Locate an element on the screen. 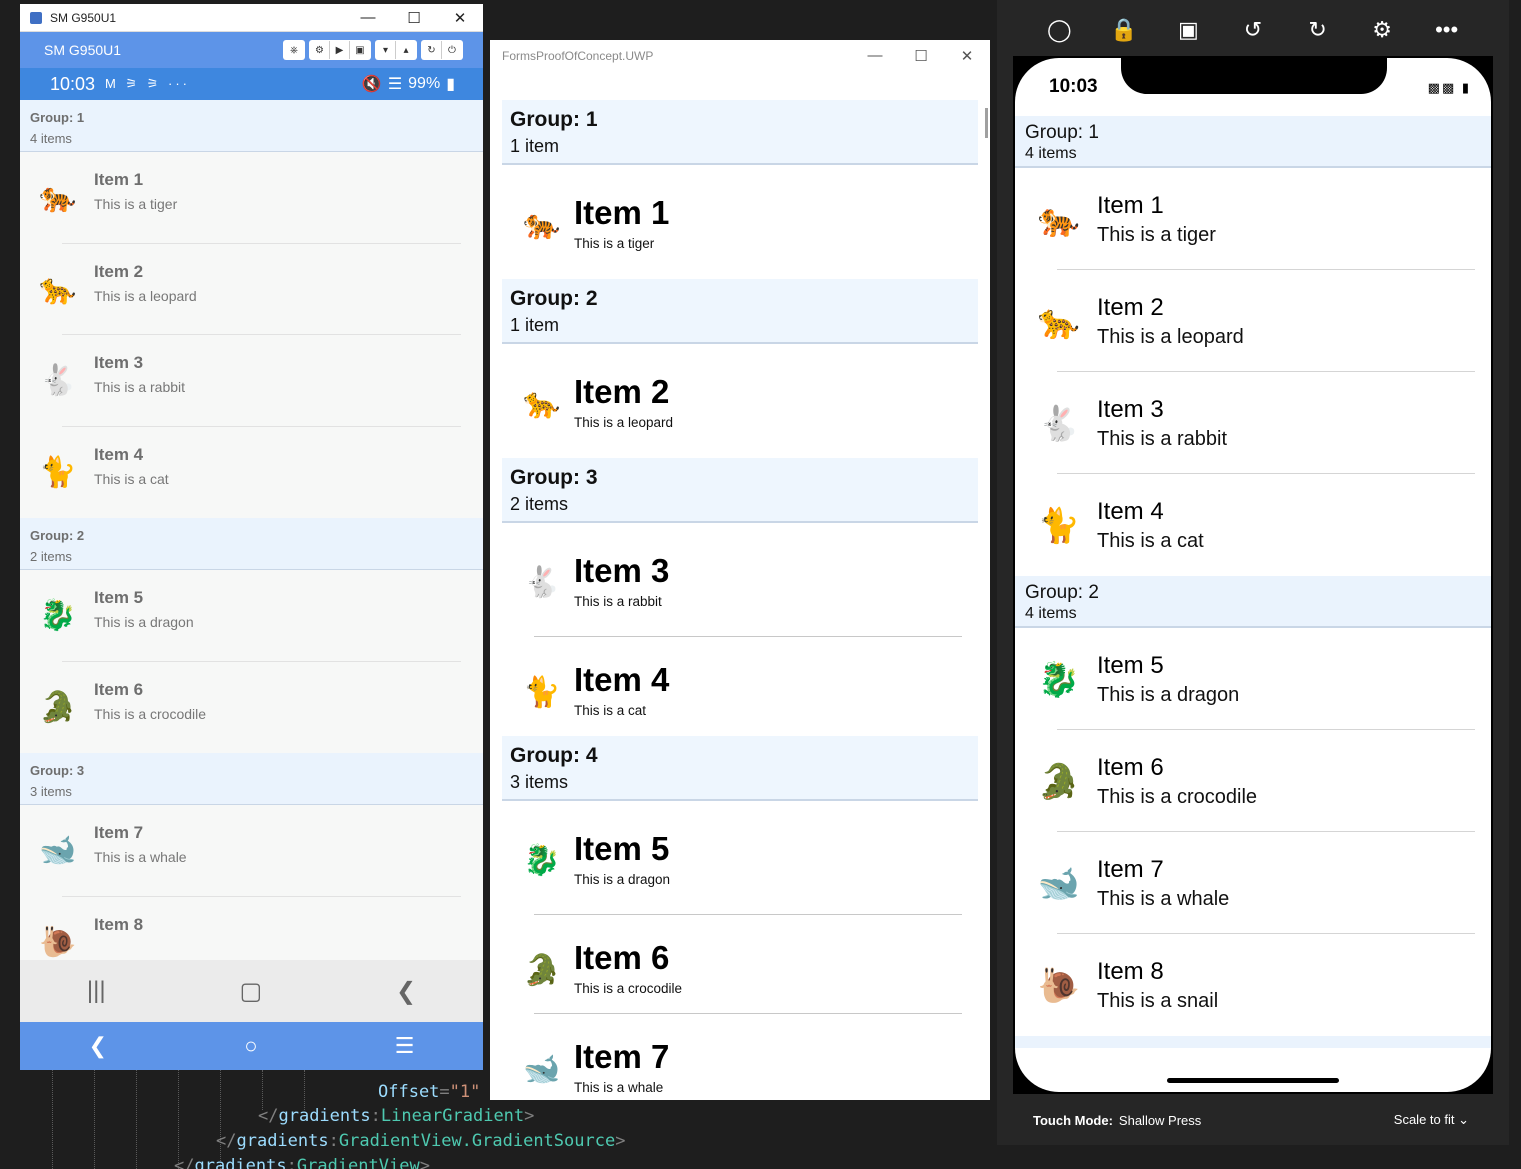 This screenshot has width=1521, height=1169. headphones-icon: ⎈ is located at coordinates (294, 50).